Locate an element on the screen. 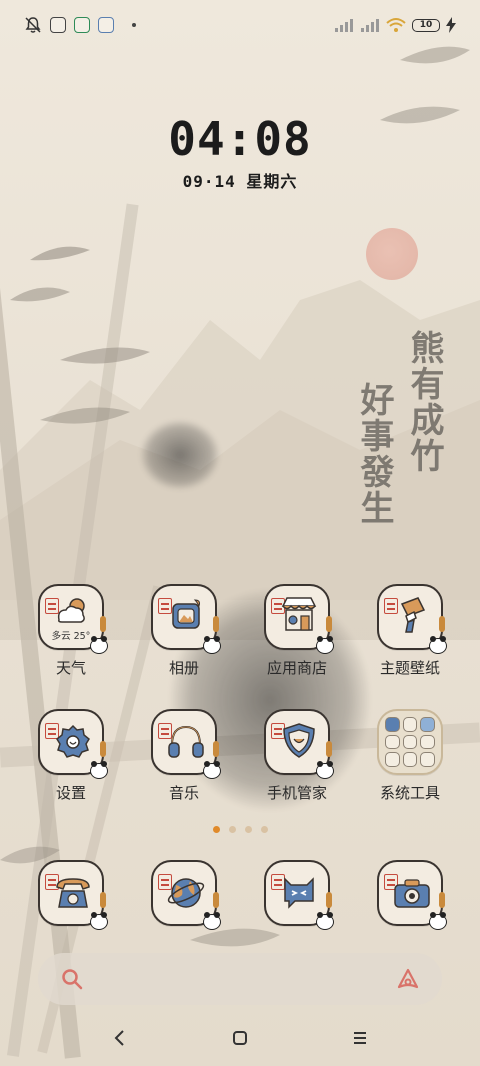 This screenshot has width=480, height=1066. home-icon is located at coordinates (240, 1038).